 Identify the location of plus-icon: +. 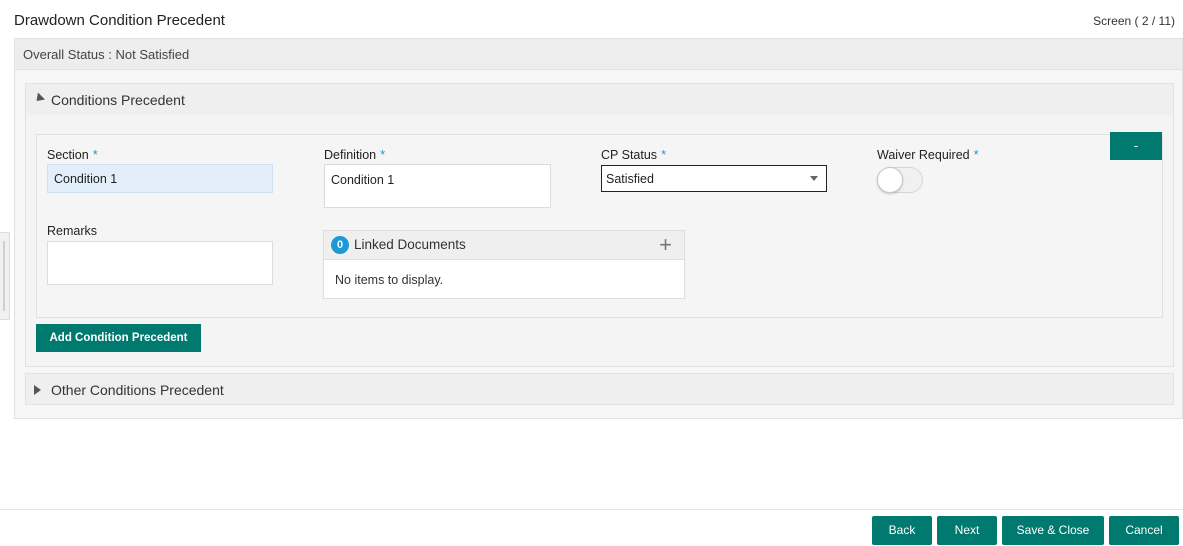
(665, 245).